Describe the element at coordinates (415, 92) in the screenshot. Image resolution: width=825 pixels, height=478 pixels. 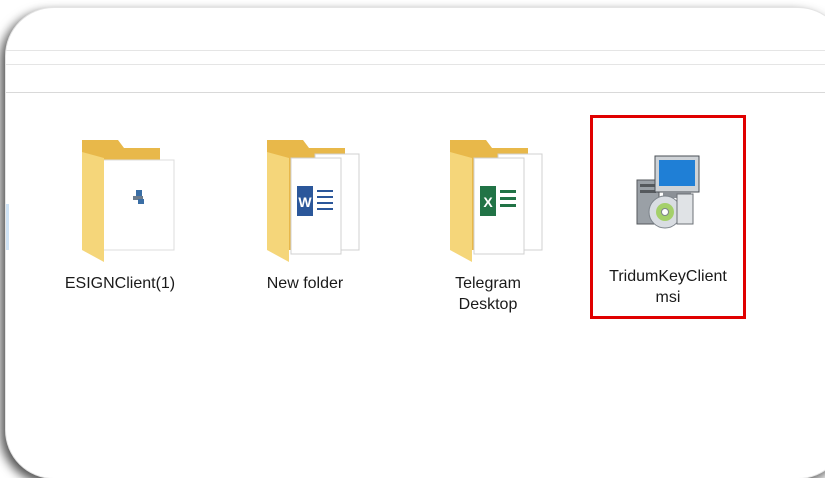
I see `header-divider` at that location.